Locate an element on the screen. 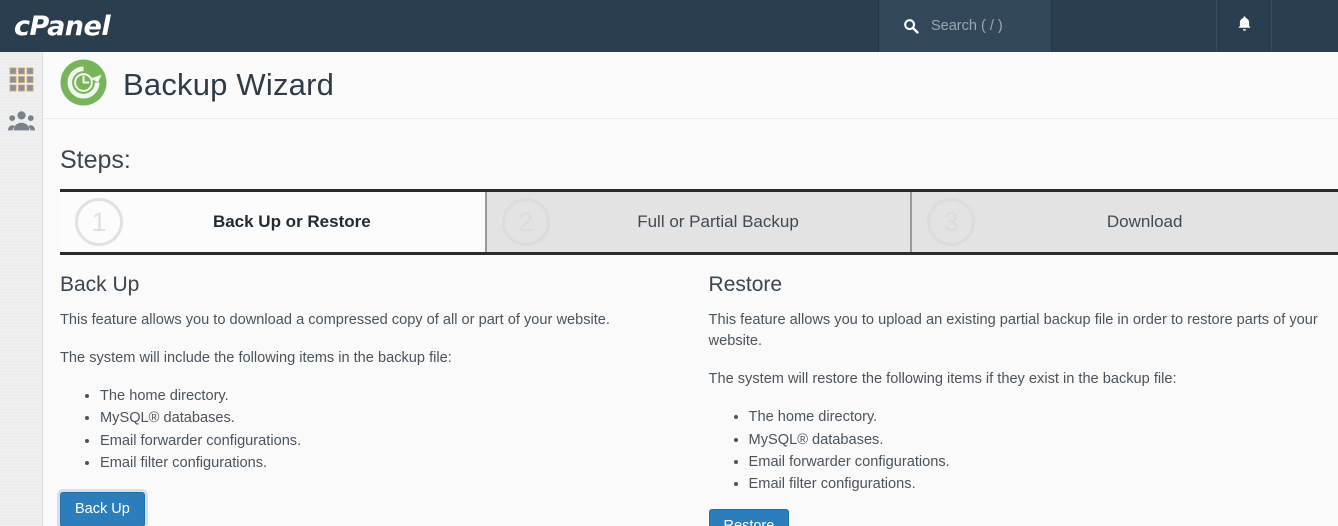 This screenshot has width=1338, height=526. search-input: Search ( / ) is located at coordinates (965, 26).